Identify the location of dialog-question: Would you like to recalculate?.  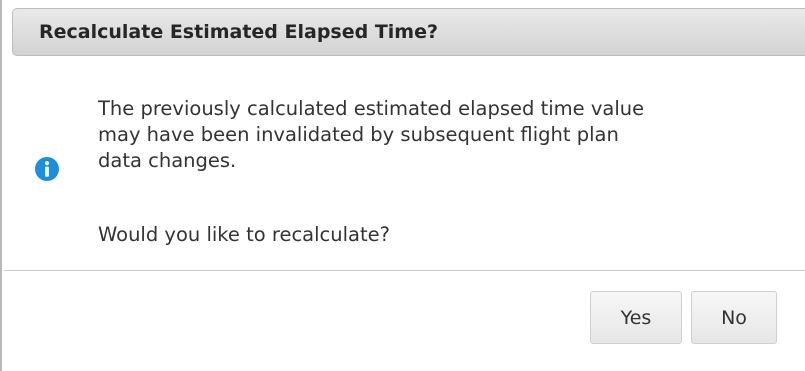
(244, 234).